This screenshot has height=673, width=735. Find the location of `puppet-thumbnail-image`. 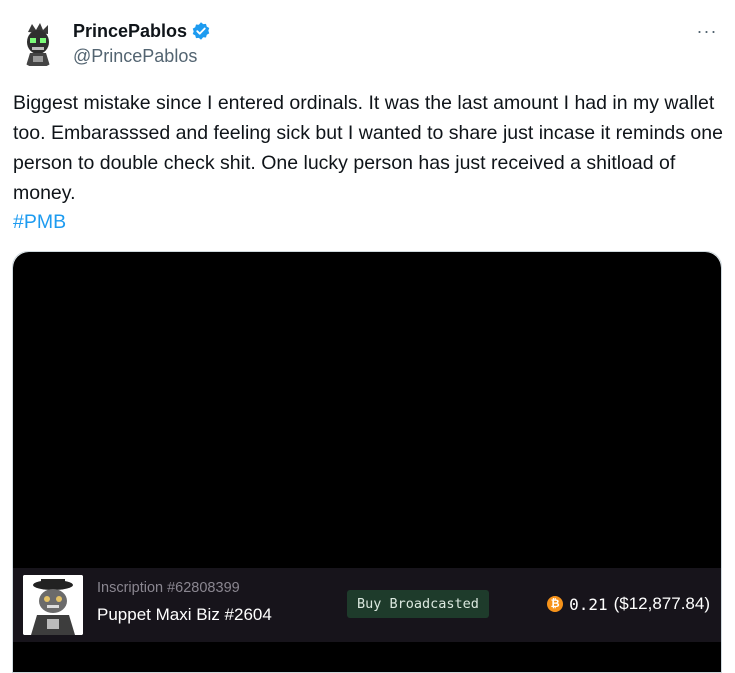

puppet-thumbnail-image is located at coordinates (53, 605).